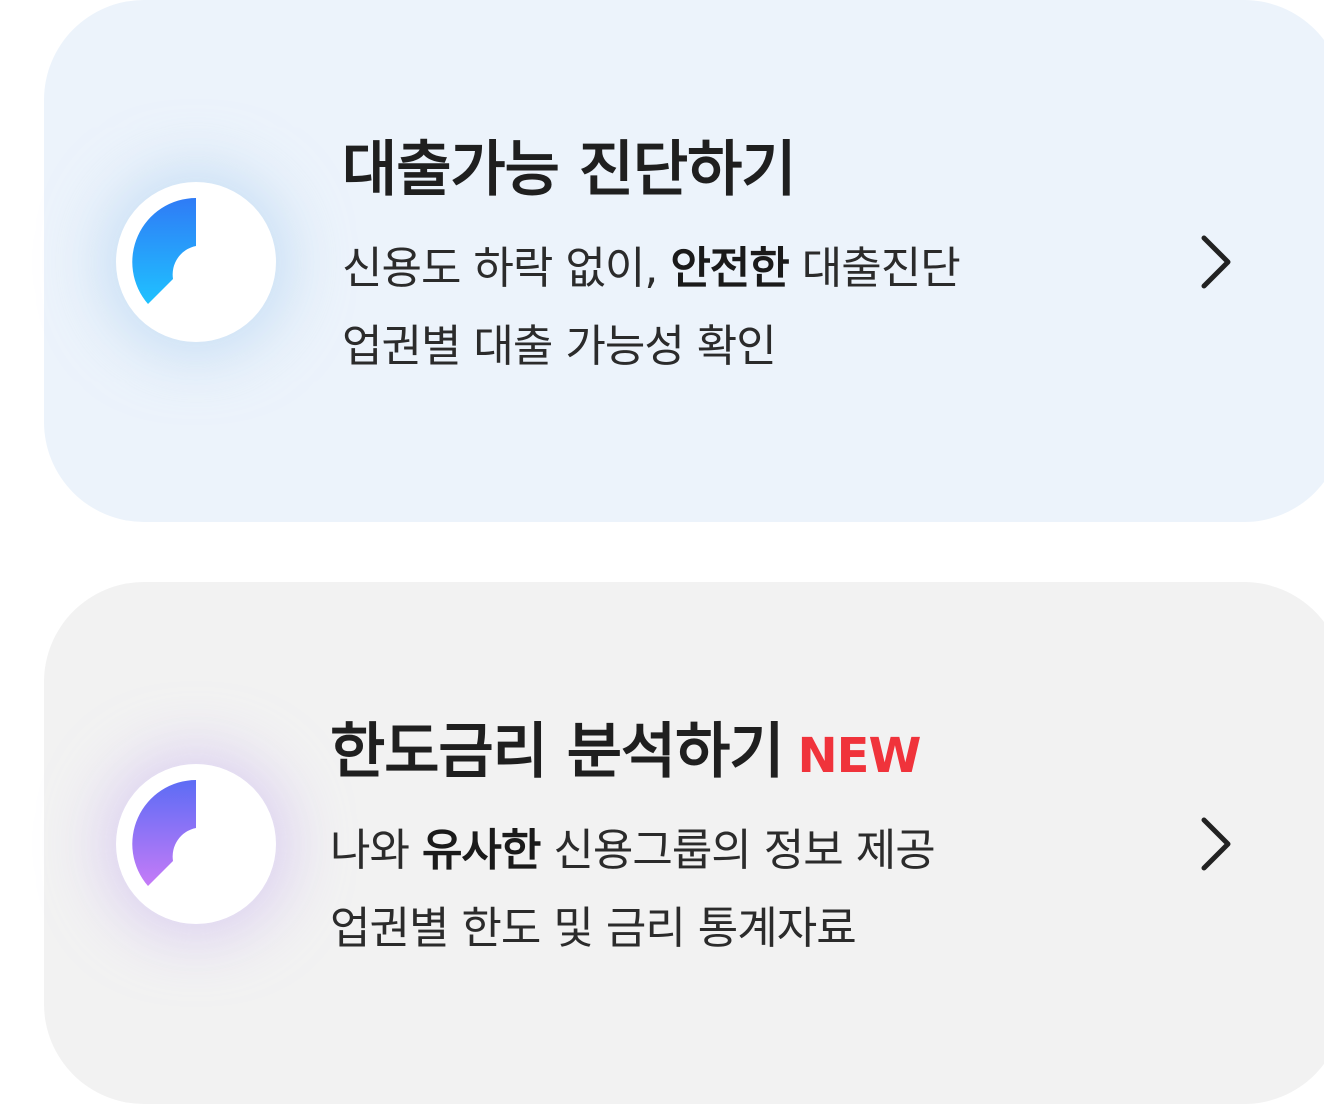 This screenshot has width=1324, height=1104. I want to click on card-title: 한도금리 분석하기 NEW, so click(626, 752).